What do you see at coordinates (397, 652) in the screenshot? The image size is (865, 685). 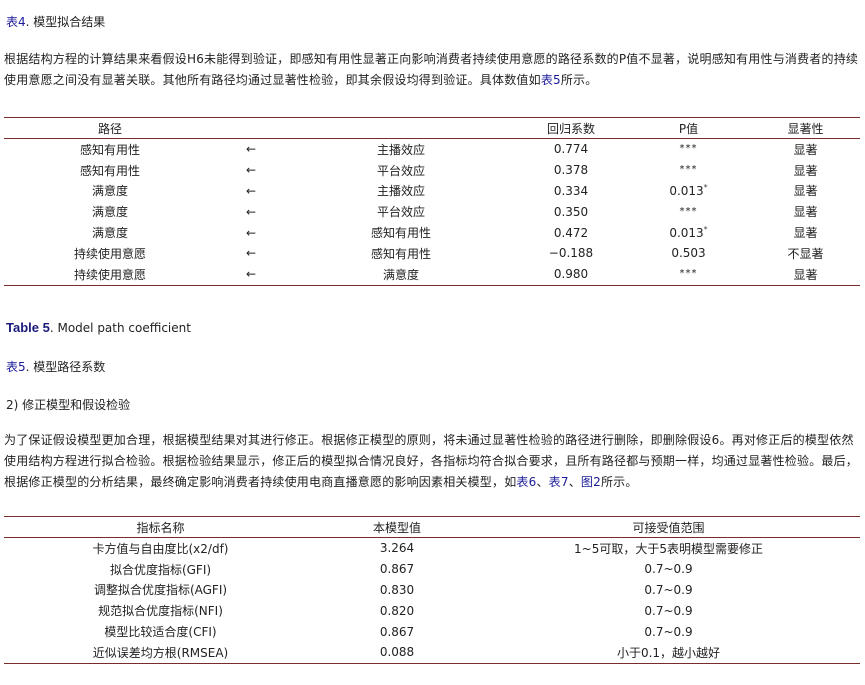 I see `model-value-cell: 0.088` at bounding box center [397, 652].